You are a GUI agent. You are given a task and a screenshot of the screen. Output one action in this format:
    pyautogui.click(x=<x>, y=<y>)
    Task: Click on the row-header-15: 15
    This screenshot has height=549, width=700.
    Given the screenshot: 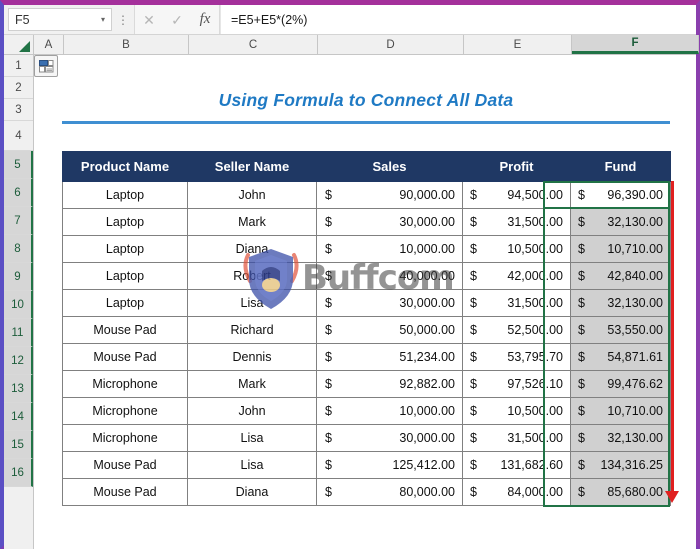 What is the action you would take?
    pyautogui.click(x=18, y=445)
    